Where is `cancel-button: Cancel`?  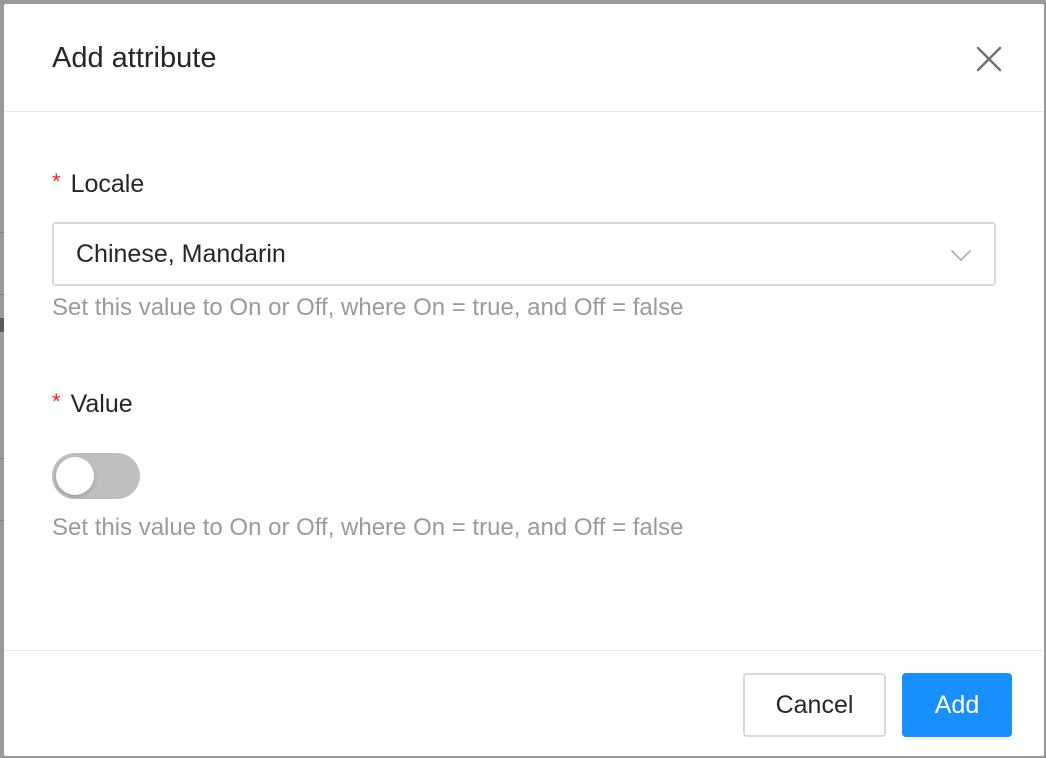 cancel-button: Cancel is located at coordinates (814, 705).